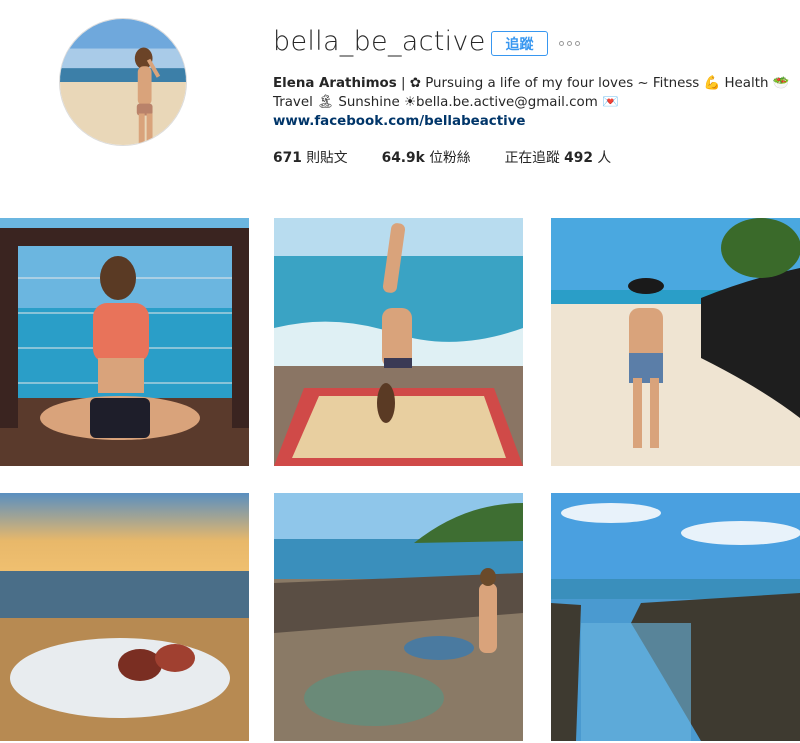 This screenshot has height=743, width=800. Describe the element at coordinates (533, 121) in the screenshot. I see `website-link: www.facebook.com/bellabeactive` at that location.